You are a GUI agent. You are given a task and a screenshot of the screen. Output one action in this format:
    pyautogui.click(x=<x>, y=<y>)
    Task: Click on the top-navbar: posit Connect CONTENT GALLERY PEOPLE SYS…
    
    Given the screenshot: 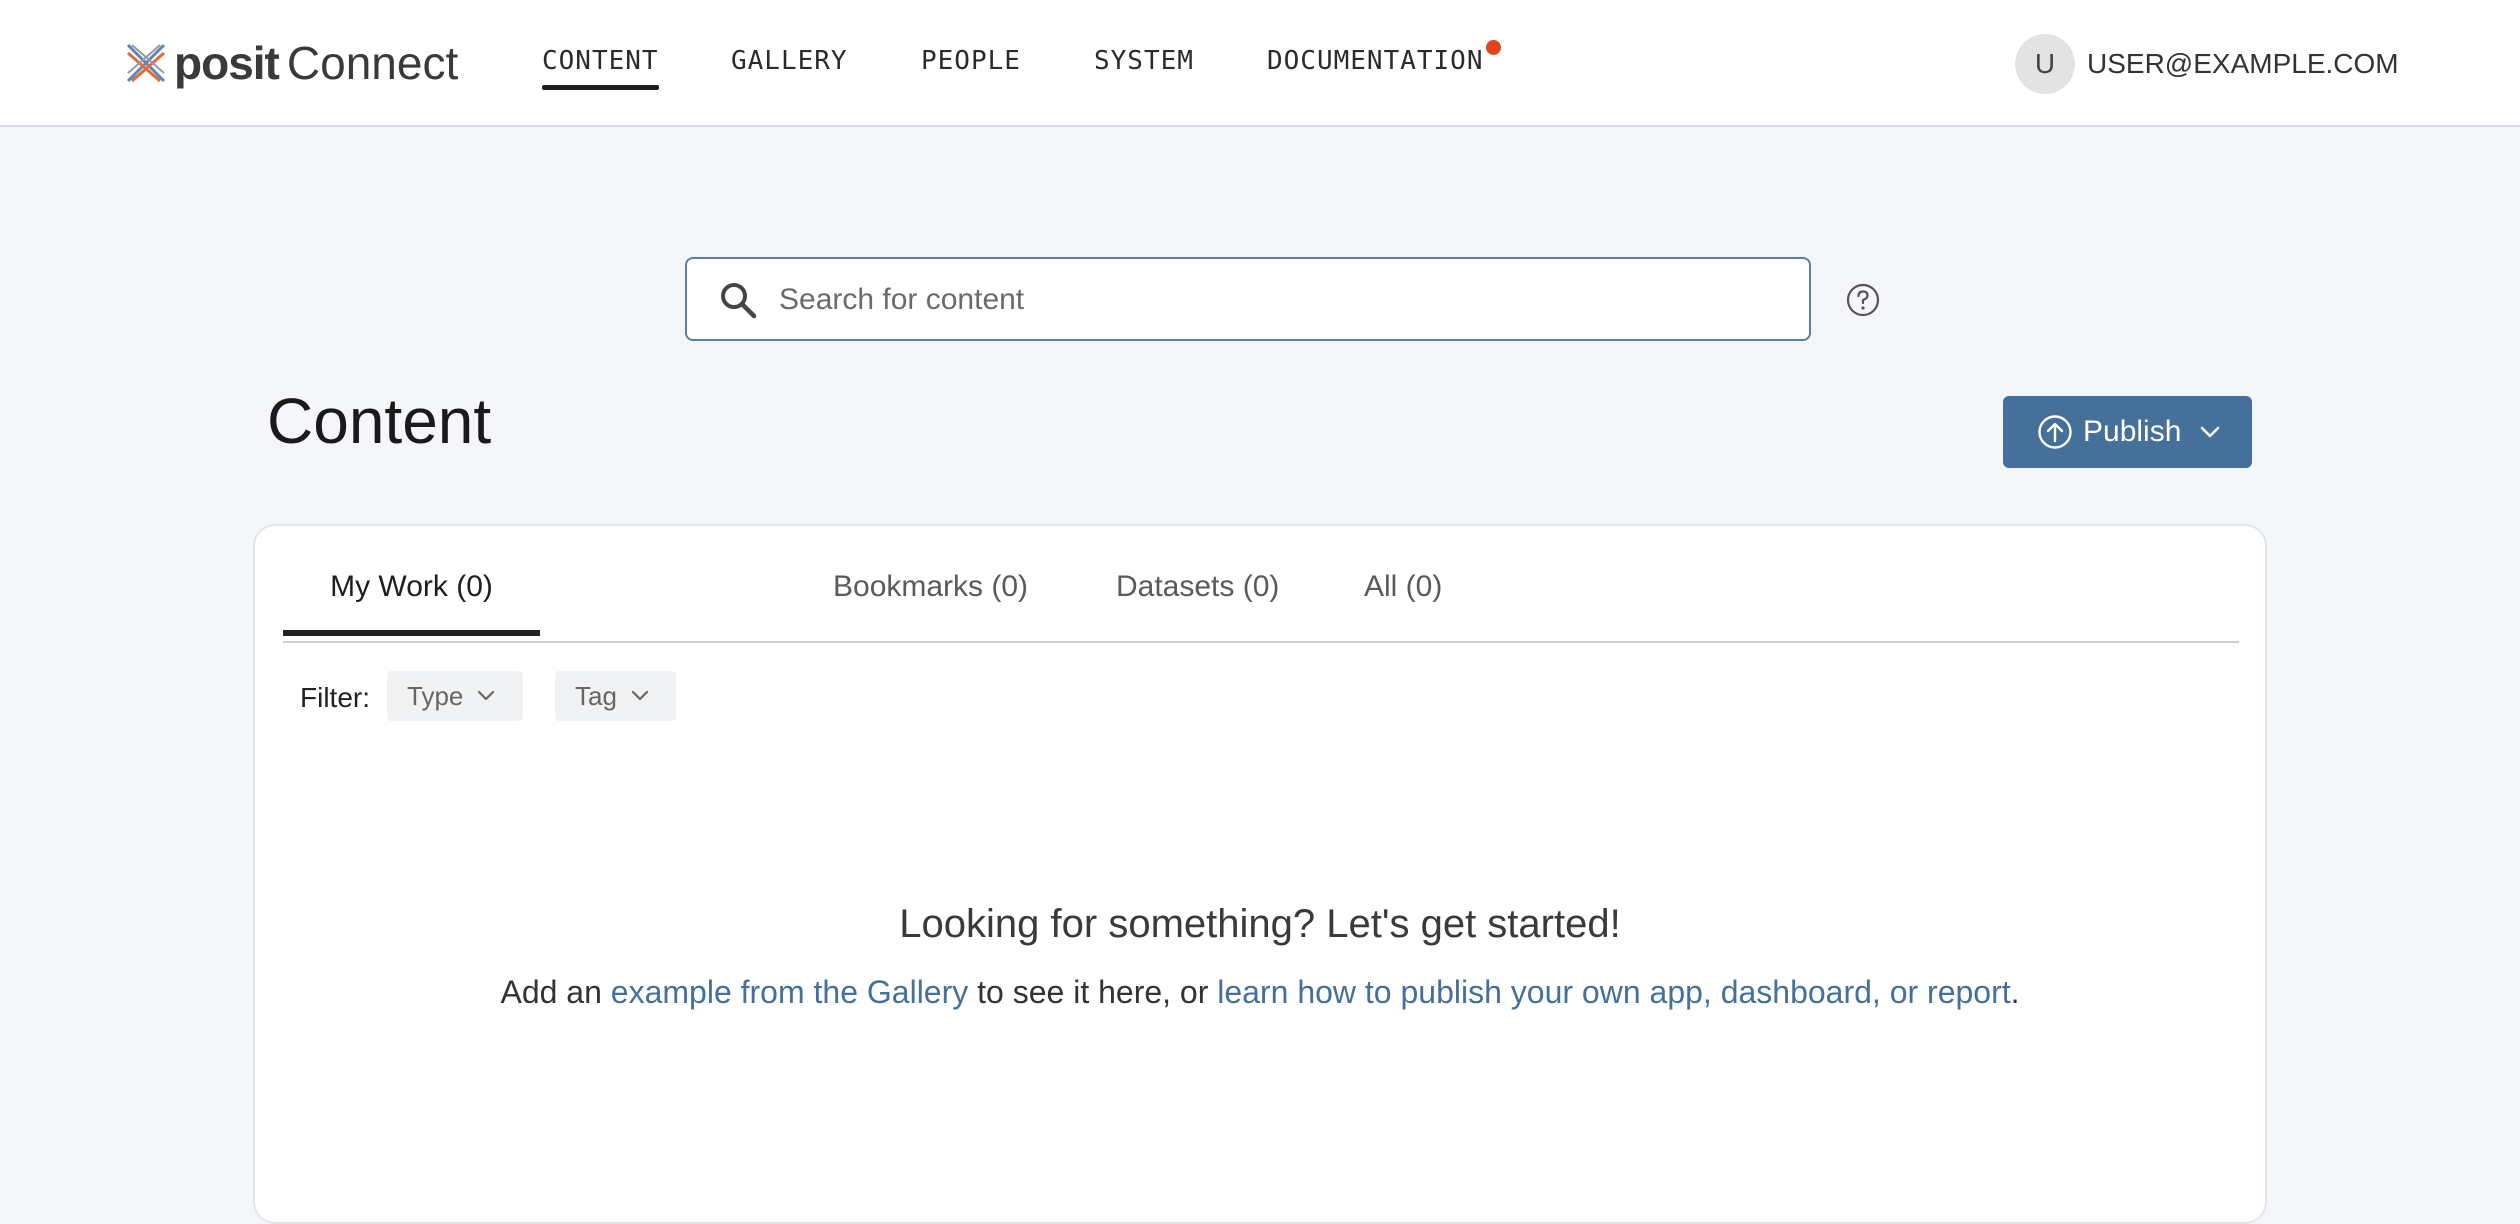 What is the action you would take?
    pyautogui.click(x=1260, y=63)
    